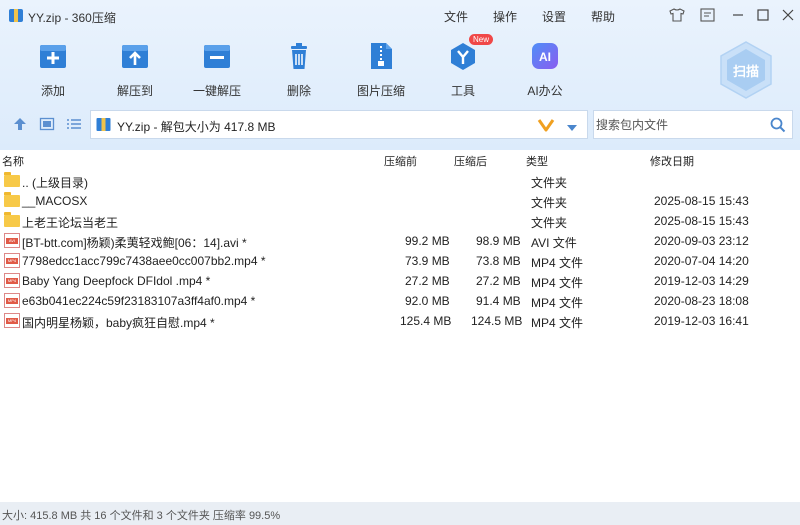 The height and width of the screenshot is (525, 800). What do you see at coordinates (116, 281) in the screenshot?
I see `file-name: Baby Yang Deepfock DFIdol .mp4 *` at bounding box center [116, 281].